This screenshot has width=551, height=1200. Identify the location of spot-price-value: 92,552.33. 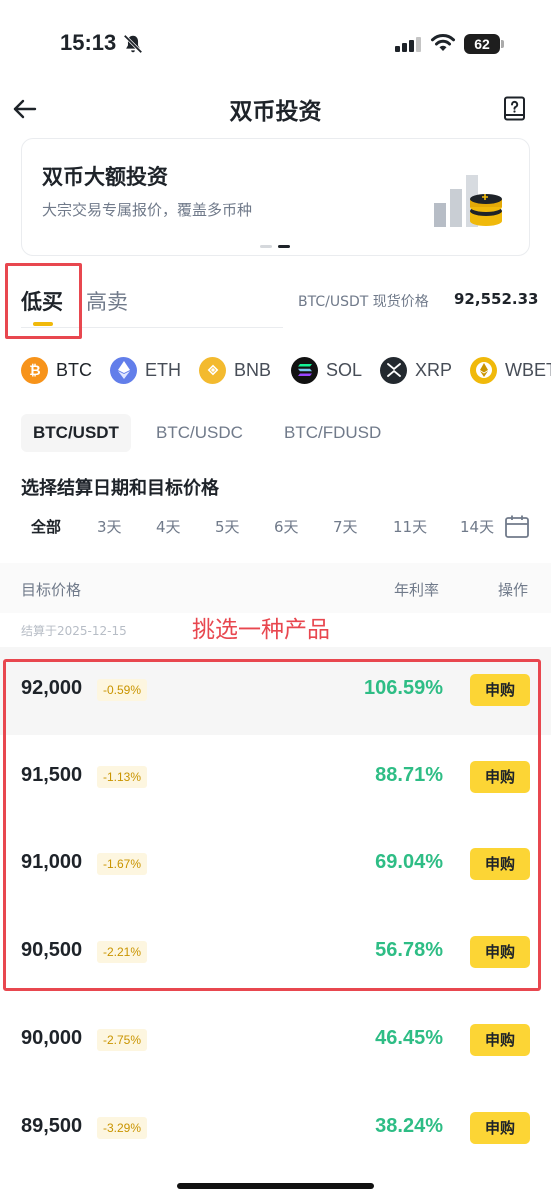
(496, 299).